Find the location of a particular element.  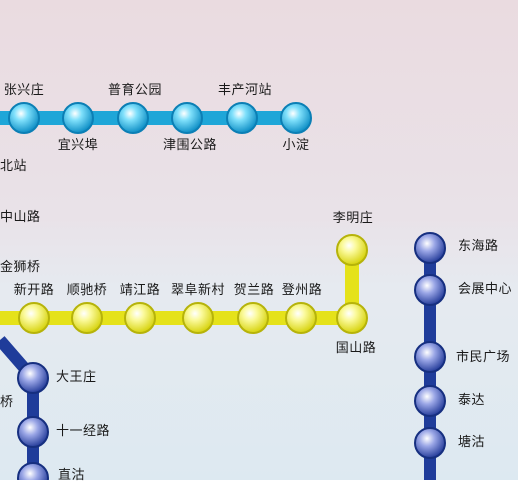

label-shunchi-bridge: 顺驰桥 is located at coordinates (87, 290).